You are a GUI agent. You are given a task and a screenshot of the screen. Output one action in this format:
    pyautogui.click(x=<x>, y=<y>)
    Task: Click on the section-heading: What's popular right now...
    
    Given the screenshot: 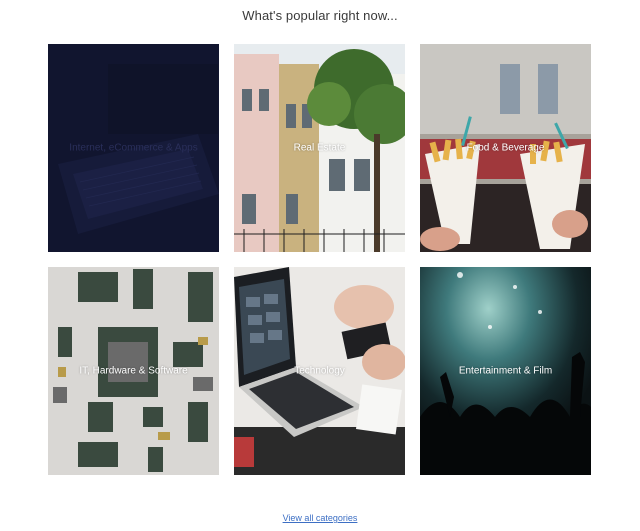 What is the action you would take?
    pyautogui.click(x=320, y=15)
    